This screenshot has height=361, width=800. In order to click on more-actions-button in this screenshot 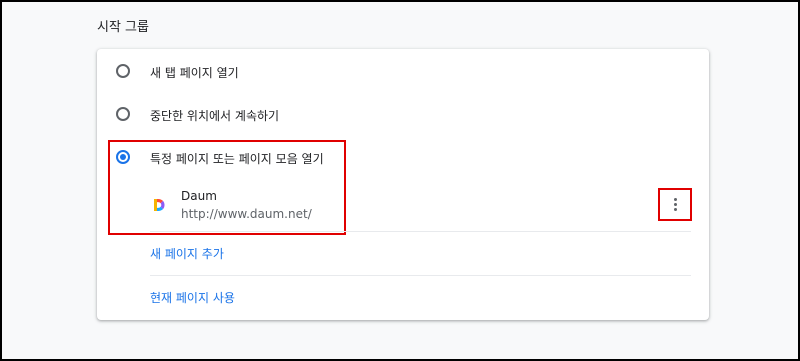, I will do `click(675, 204)`.